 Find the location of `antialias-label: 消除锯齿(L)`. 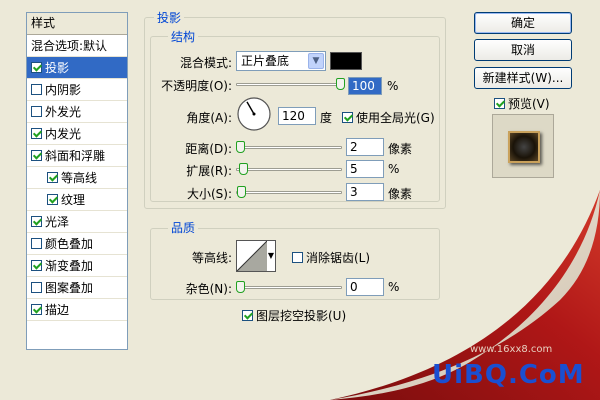

antialias-label: 消除锯齿(L) is located at coordinates (338, 258).